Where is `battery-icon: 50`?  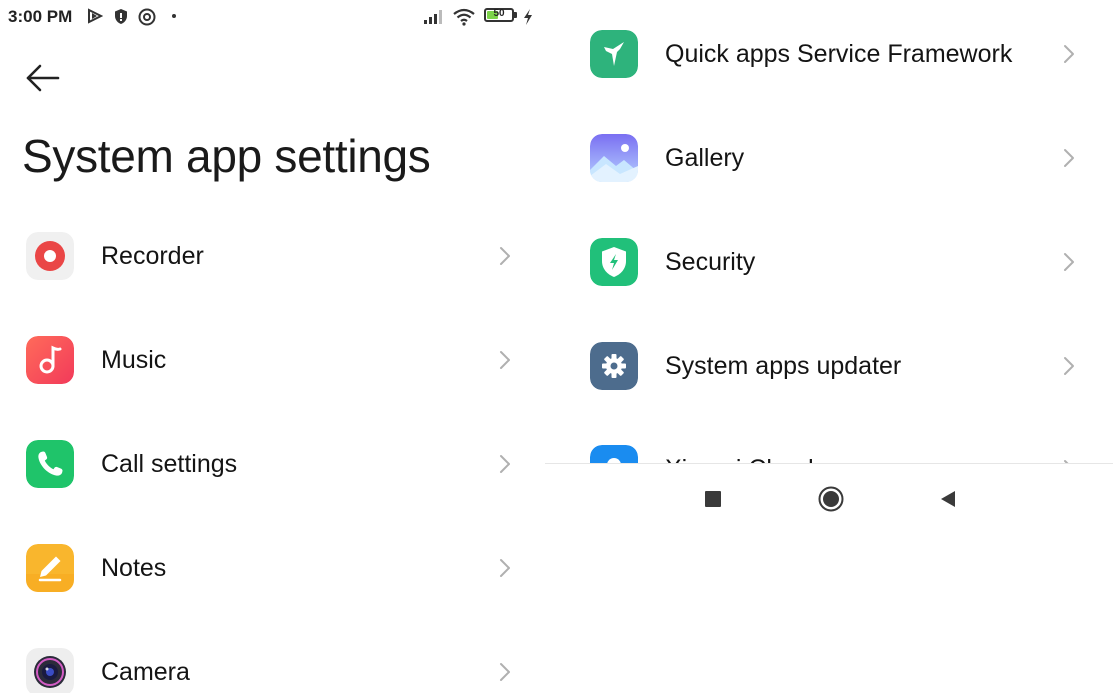
battery-icon: 50 is located at coordinates (499, 15).